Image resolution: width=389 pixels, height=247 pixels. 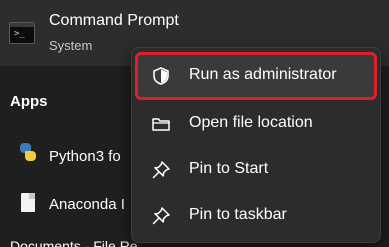 I want to click on folder-icon, so click(x=161, y=124).